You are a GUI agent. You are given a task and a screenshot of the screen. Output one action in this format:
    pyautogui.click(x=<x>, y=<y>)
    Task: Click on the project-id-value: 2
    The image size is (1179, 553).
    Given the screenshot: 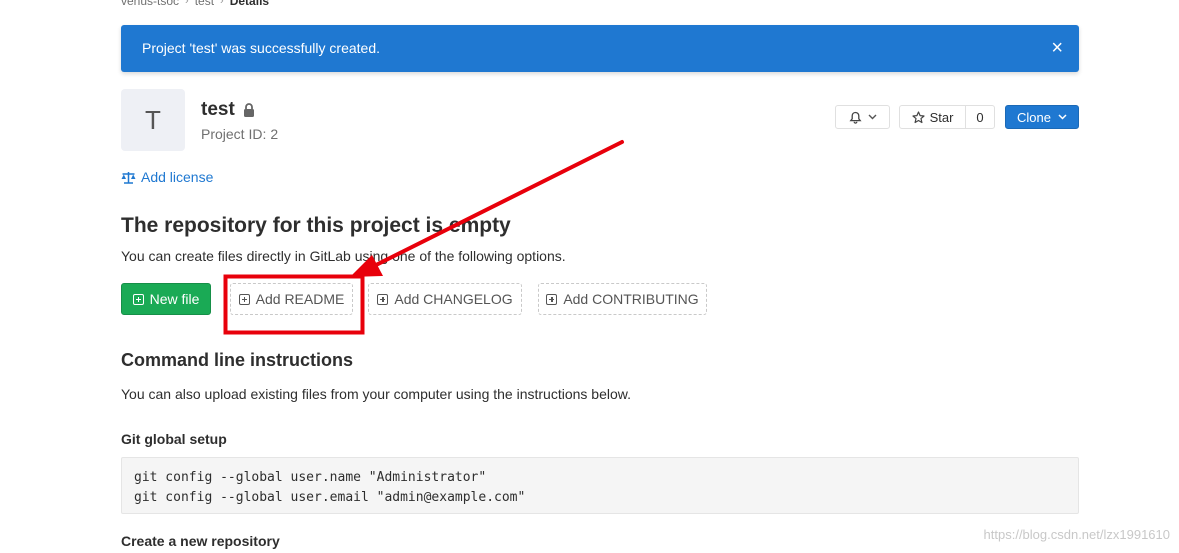 What is the action you would take?
    pyautogui.click(x=274, y=134)
    